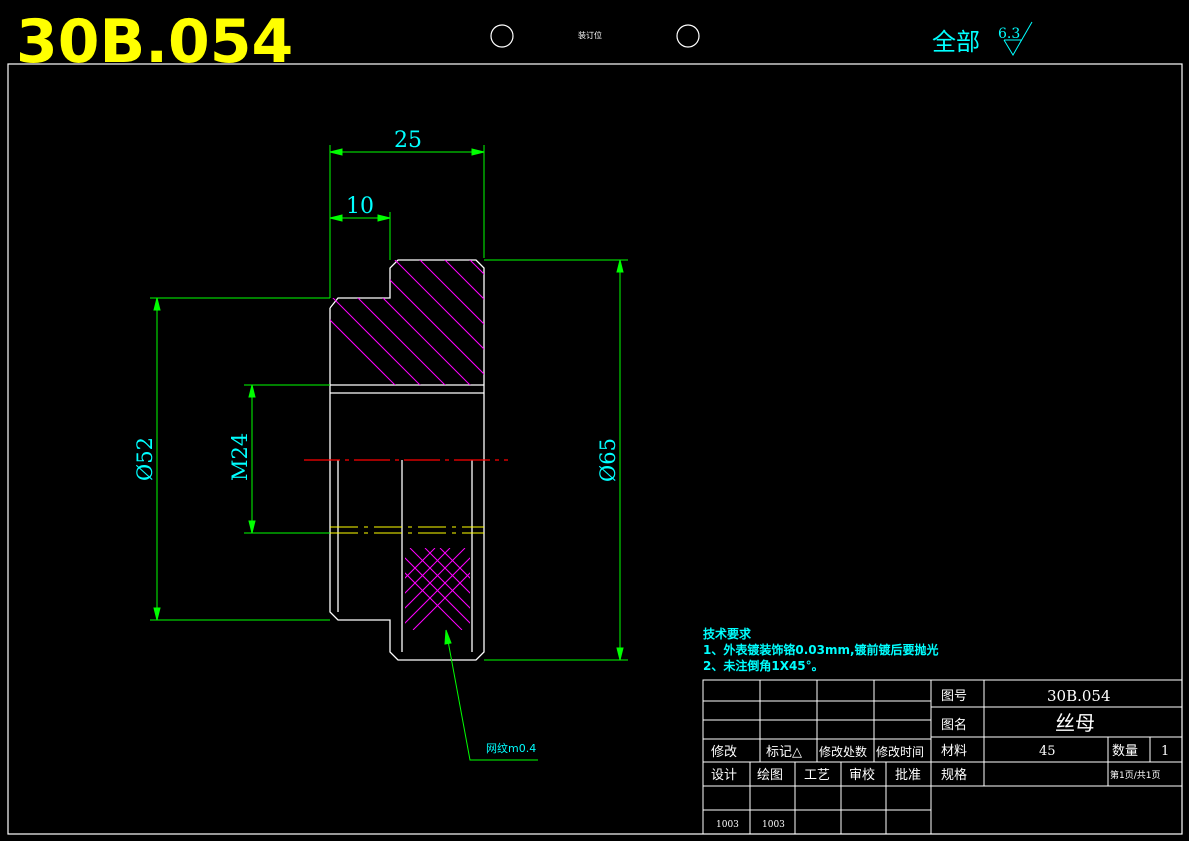 This screenshot has height=841, width=1189. I want to click on sign-label-review: 审校, so click(862, 775).